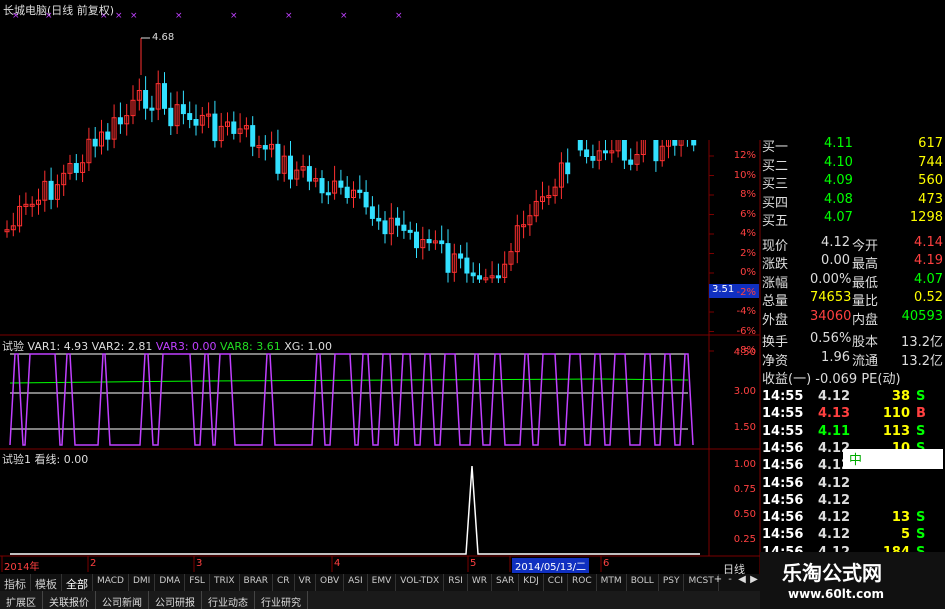 This screenshot has height=609, width=945. I want to click on scroll-button: -, so click(730, 582).